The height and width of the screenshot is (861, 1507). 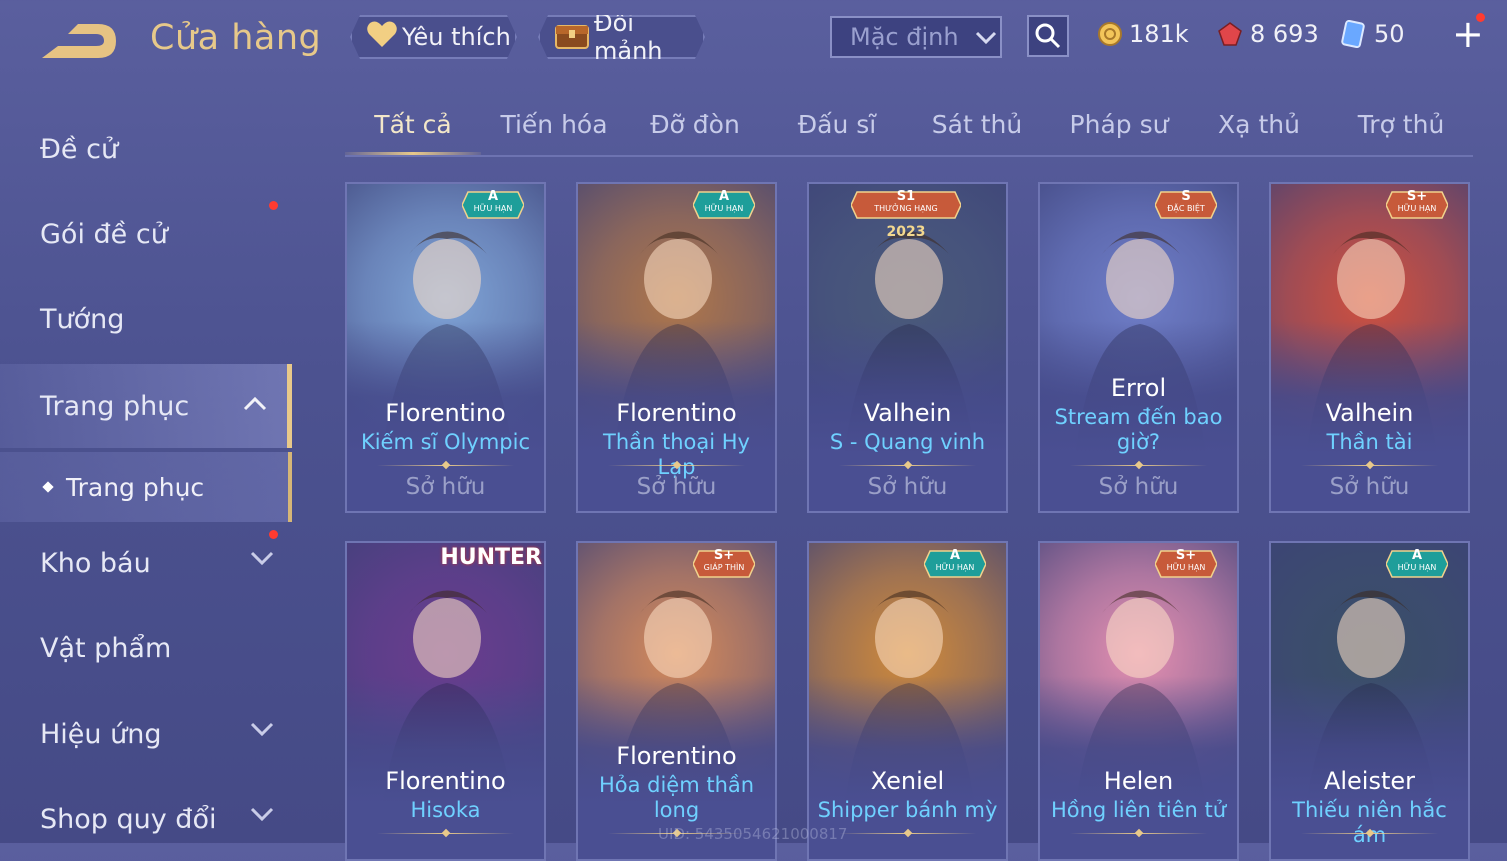 I want to click on chevron-up-icon, so click(x=255, y=405).